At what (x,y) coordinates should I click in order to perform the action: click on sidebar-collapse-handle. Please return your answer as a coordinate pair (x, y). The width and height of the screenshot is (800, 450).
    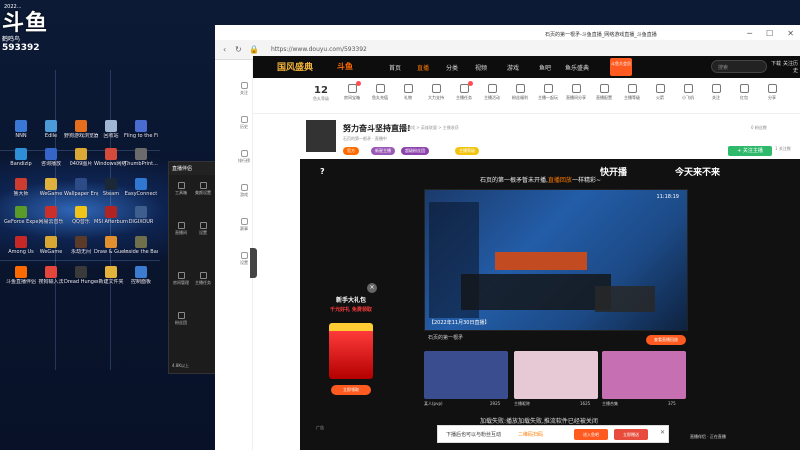
    Looking at the image, I should click on (253, 263).